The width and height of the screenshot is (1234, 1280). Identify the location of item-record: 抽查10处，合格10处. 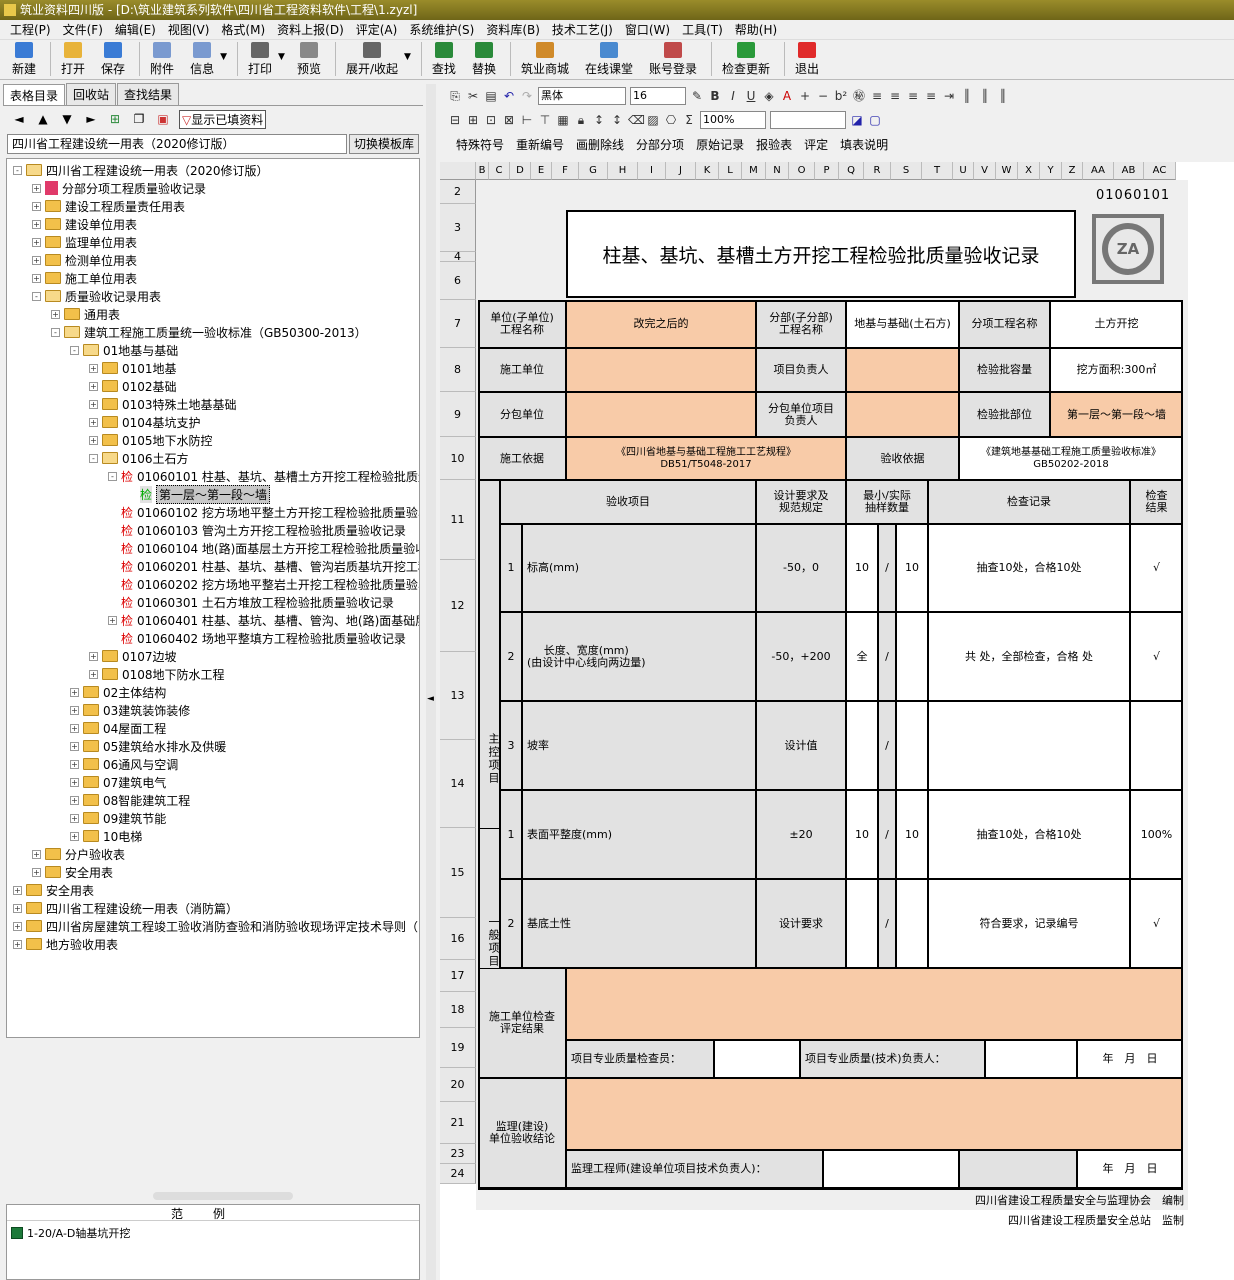
(1029, 568).